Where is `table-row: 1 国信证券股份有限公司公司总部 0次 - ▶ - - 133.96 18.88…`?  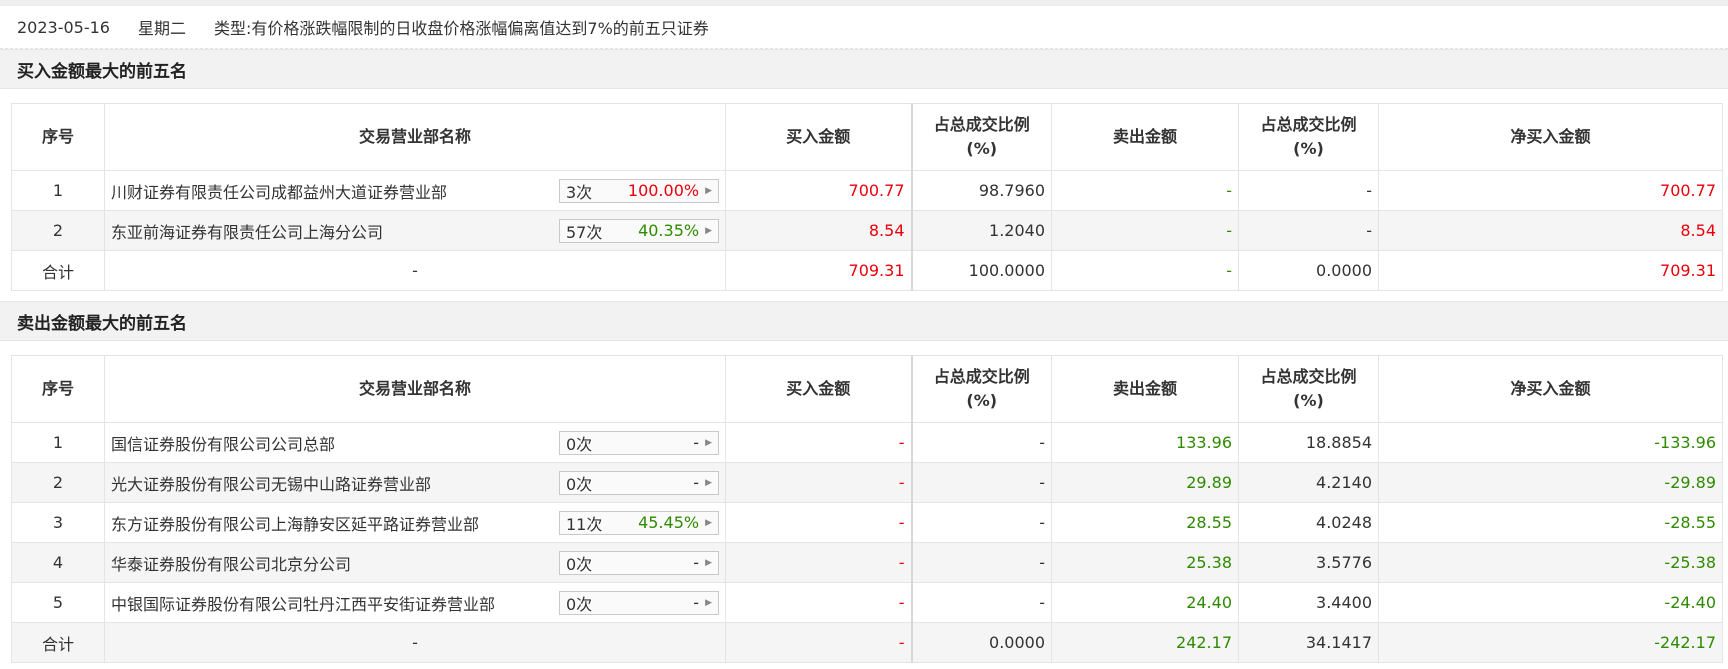
table-row: 1 国信证券股份有限公司公司总部 0次 - ▶ - - 133.96 18.88… is located at coordinates (867, 442).